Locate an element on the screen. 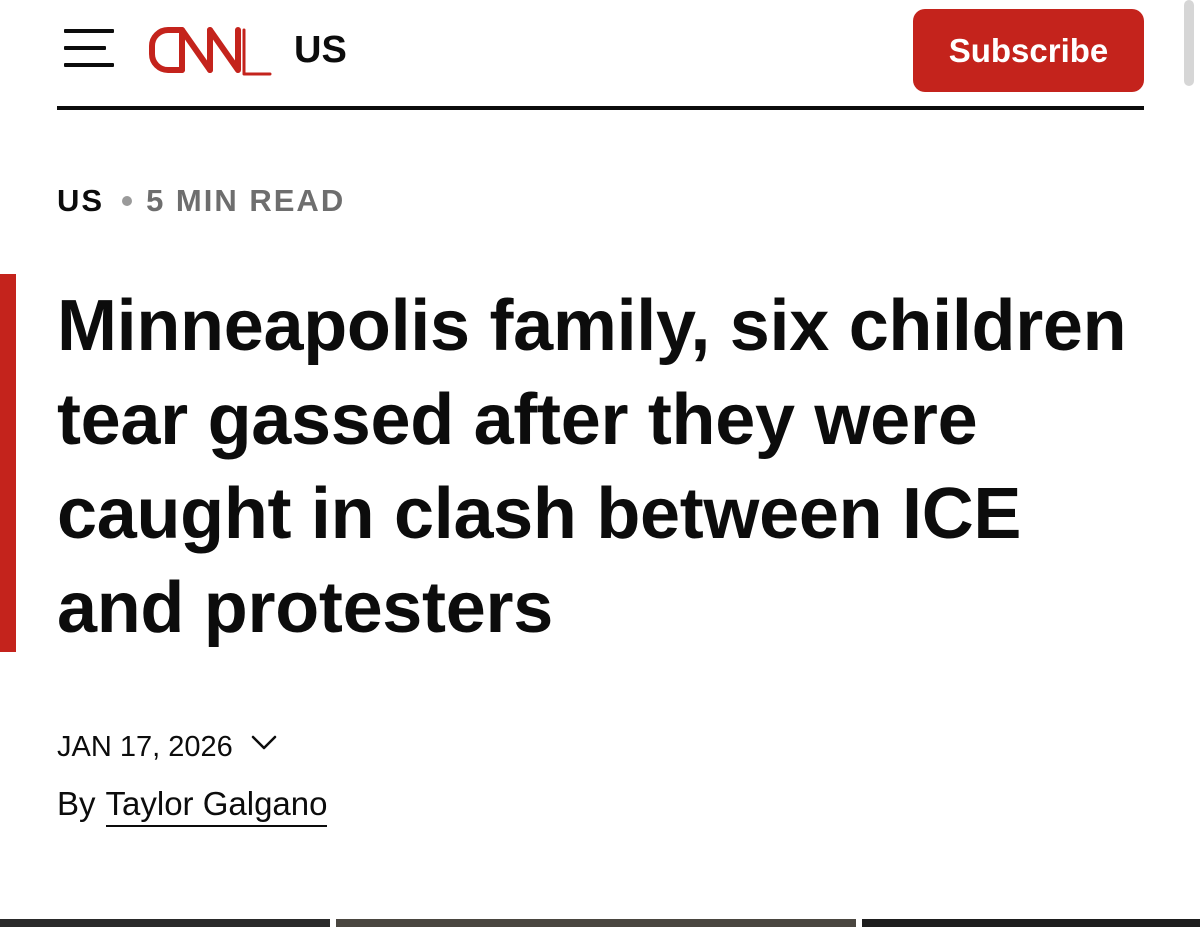 This screenshot has height=927, width=1200. byline-prefix: By is located at coordinates (76, 803).